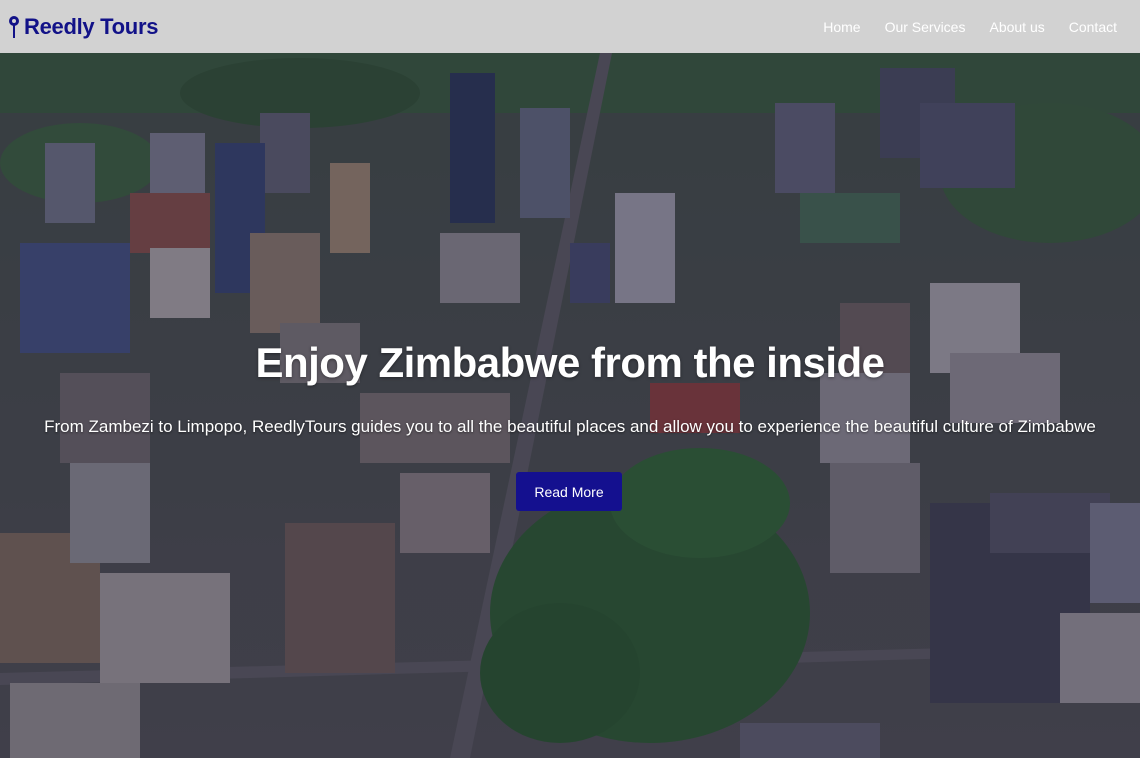  What do you see at coordinates (14, 26) in the screenshot?
I see `map-pin-icon` at bounding box center [14, 26].